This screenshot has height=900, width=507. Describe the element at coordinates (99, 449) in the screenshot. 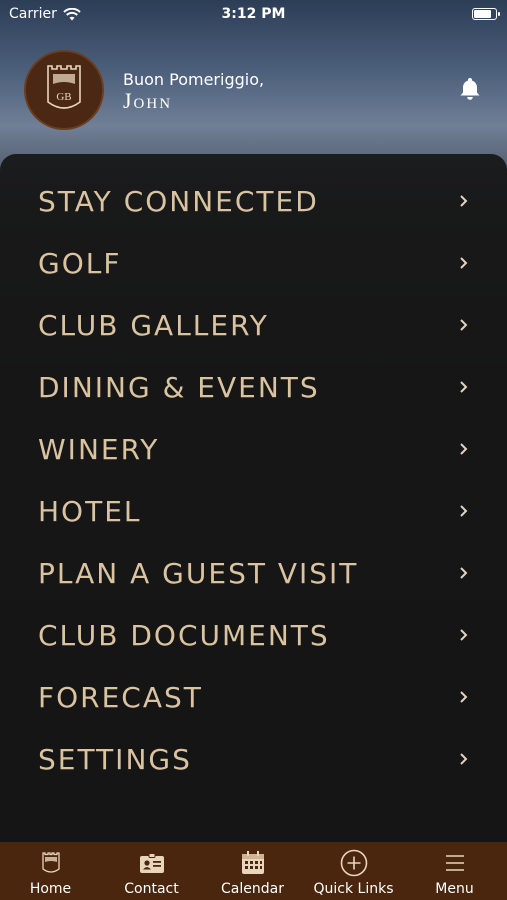

I see `menu-item-label: WINERY` at that location.